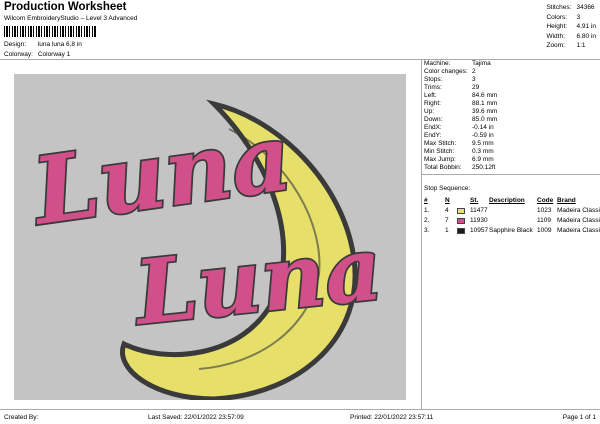  I want to click on colorway-value: Colorway 1, so click(54, 54).